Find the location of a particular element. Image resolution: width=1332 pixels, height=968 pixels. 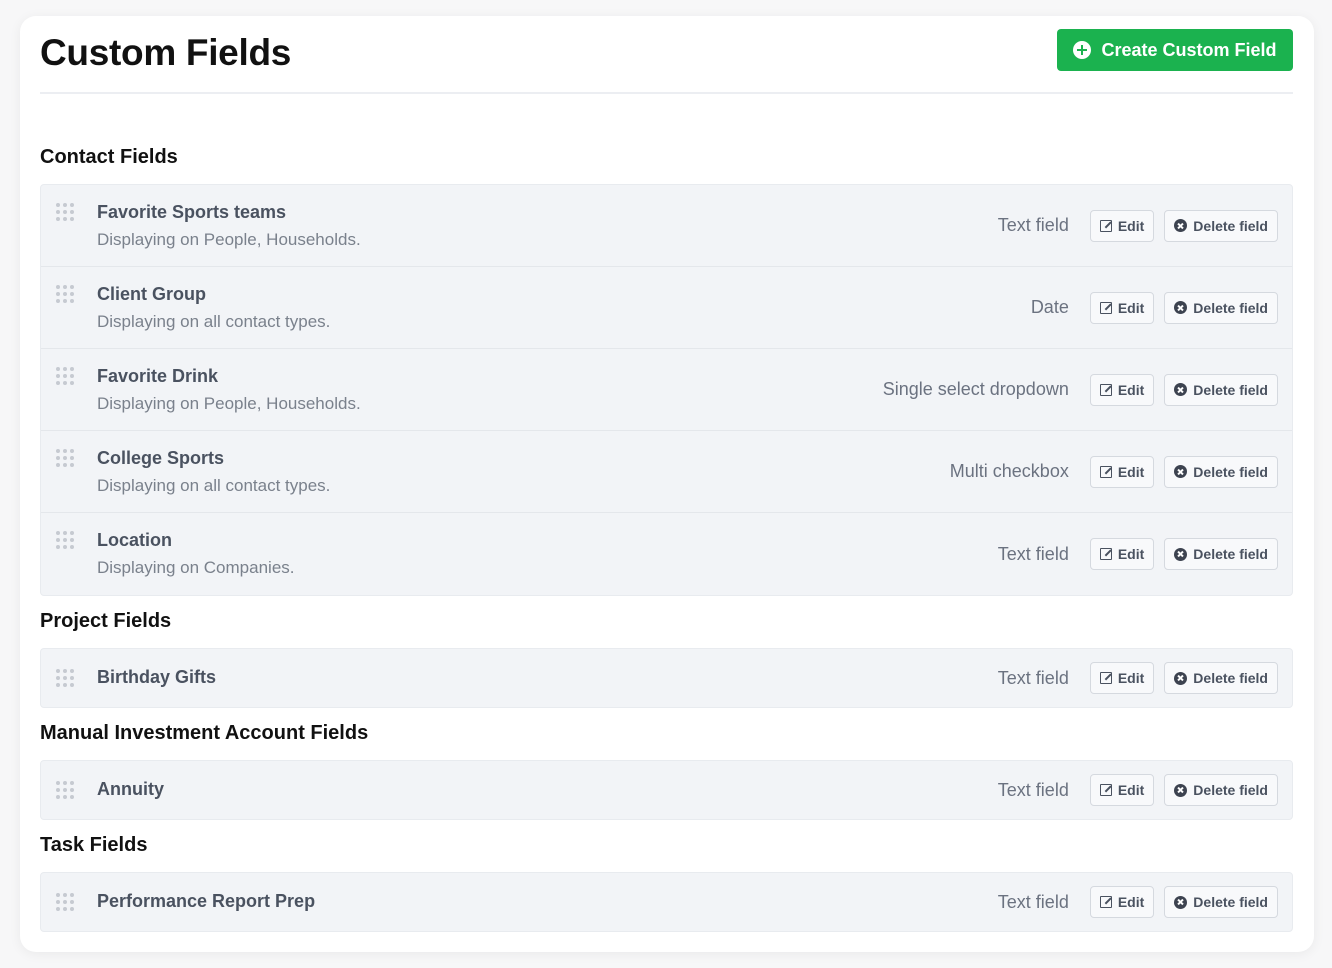

field-type: Date is located at coordinates (1049, 307).